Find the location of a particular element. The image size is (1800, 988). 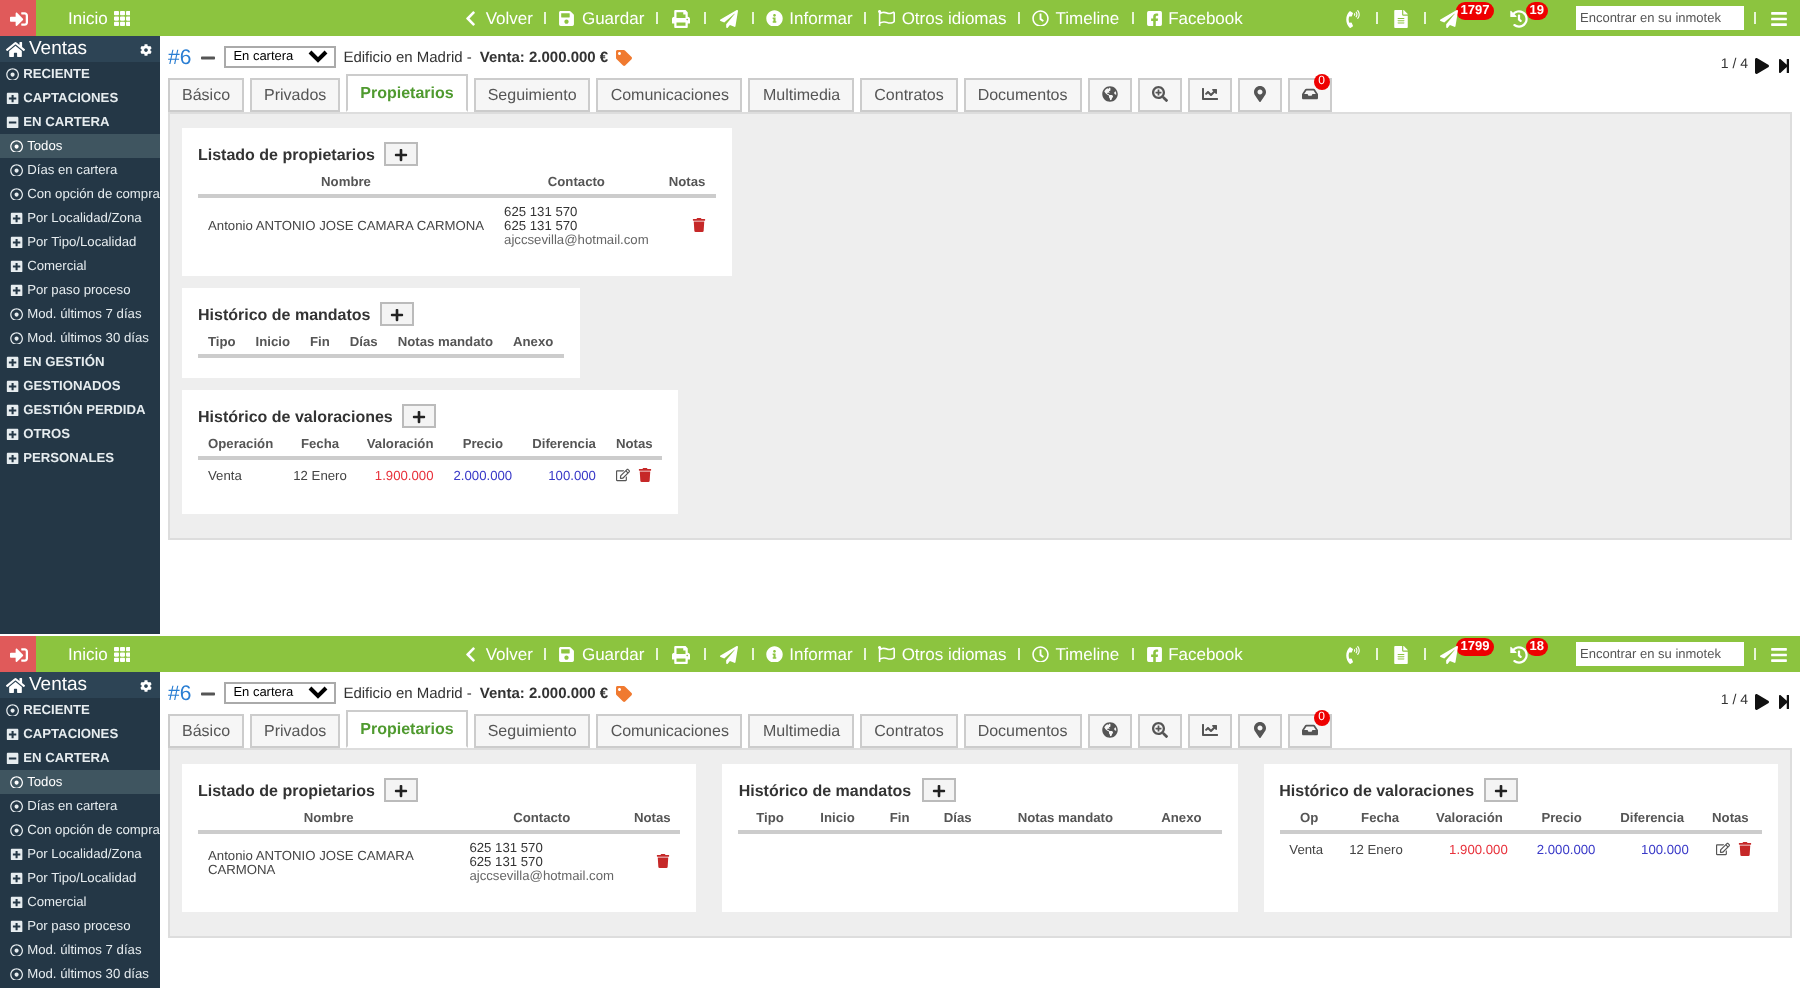

card-title: Histórico de mandatos is located at coordinates (825, 790).